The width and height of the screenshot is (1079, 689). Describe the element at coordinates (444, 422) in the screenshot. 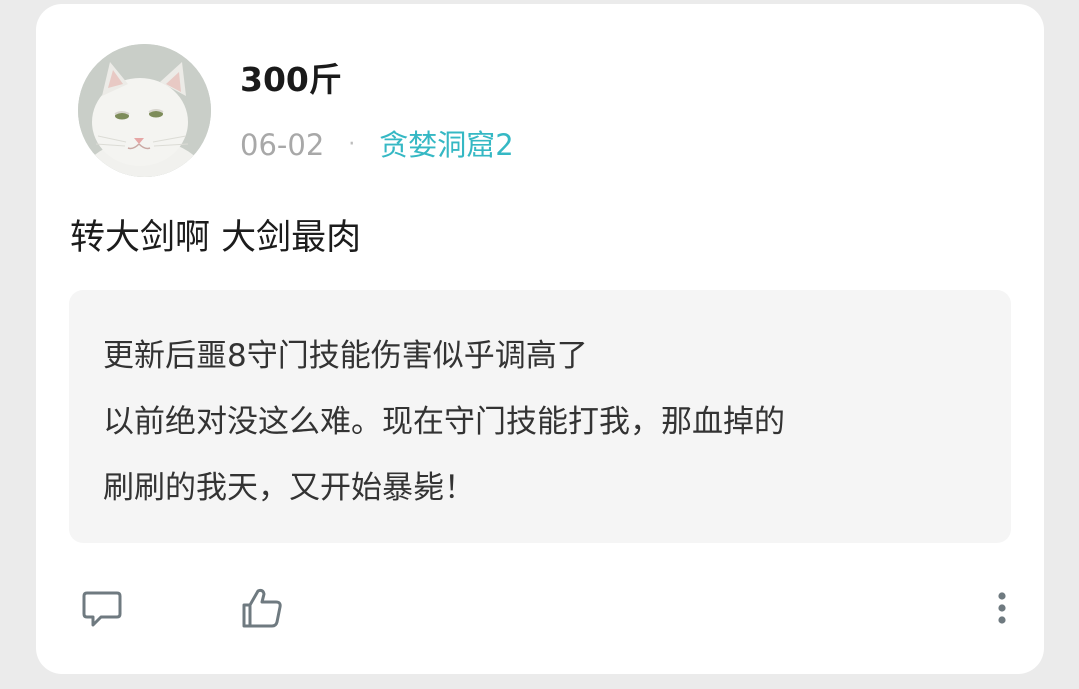

I see `quote-line: 以前绝对没这么难。现在守门技能打我，那血掉的` at that location.